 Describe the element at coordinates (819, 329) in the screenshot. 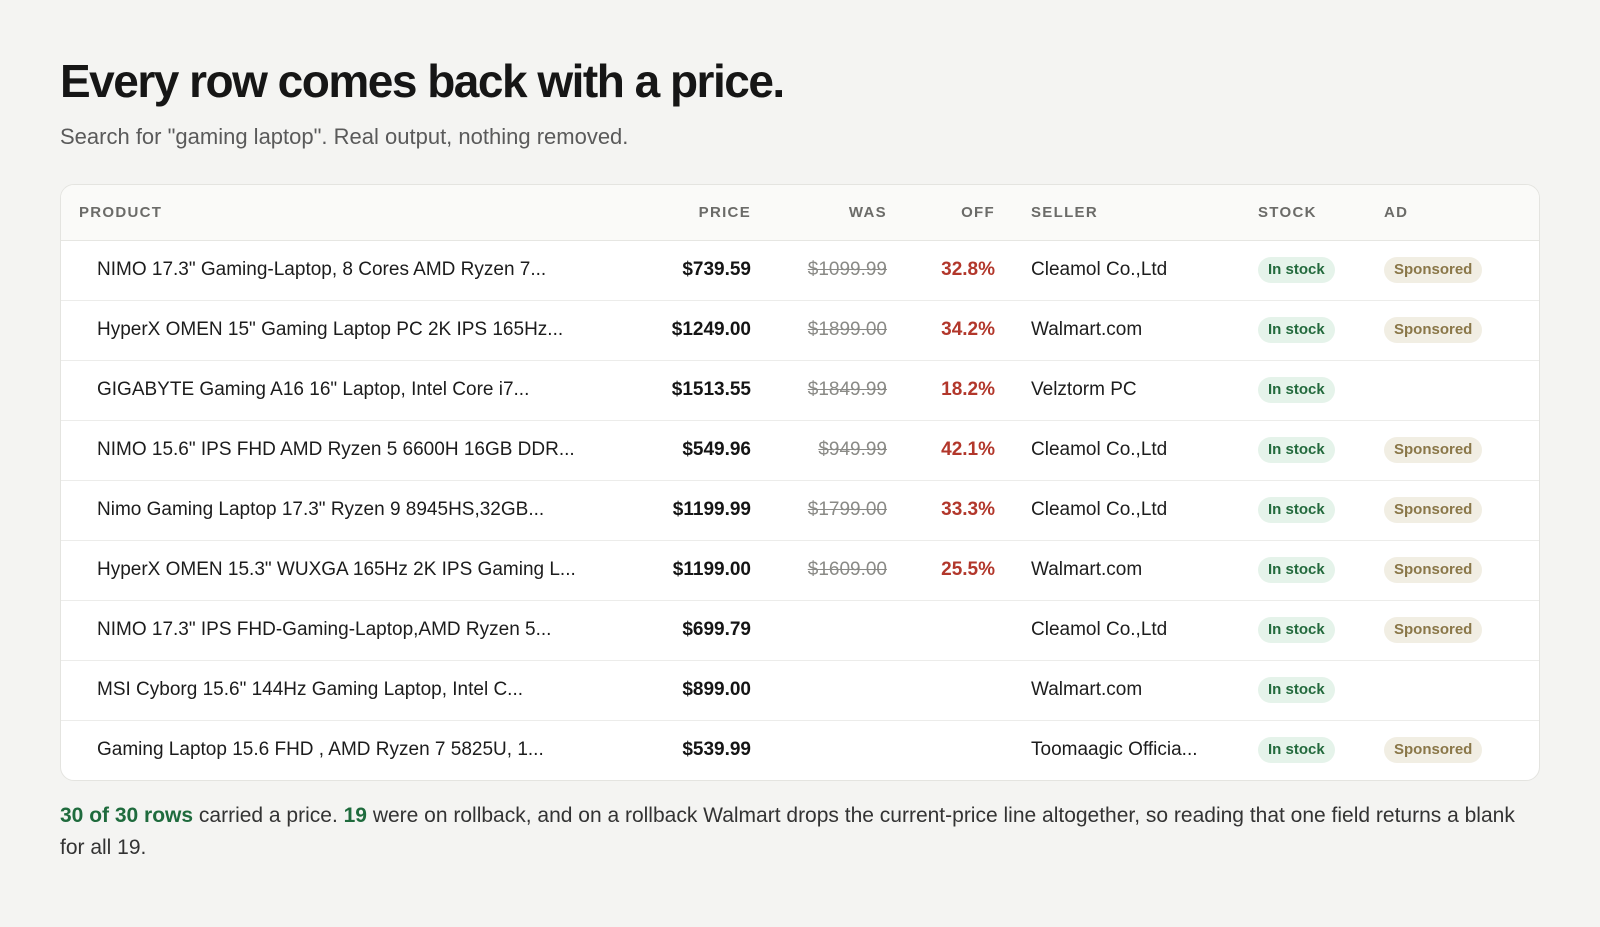

I see `was-price-value: $1899.00` at that location.